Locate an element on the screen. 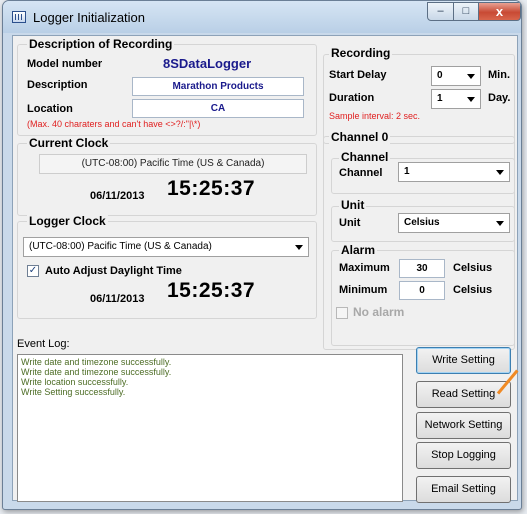  channel-subgroup-title: Channel is located at coordinates (365, 157).